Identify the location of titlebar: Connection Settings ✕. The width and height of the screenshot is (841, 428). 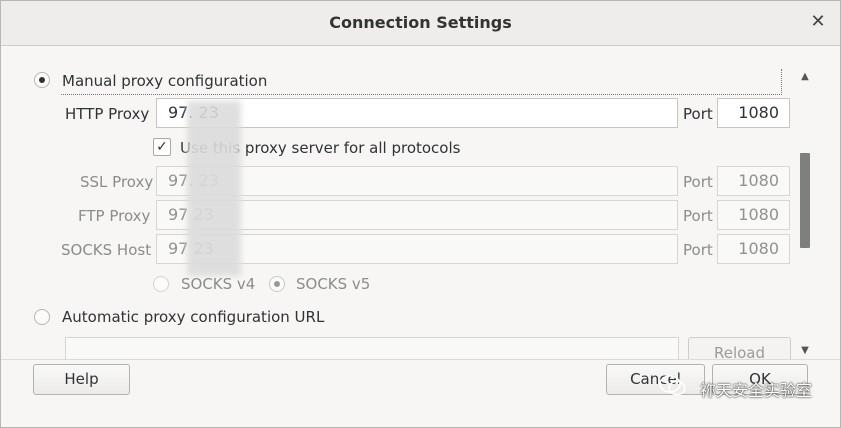
(420, 23).